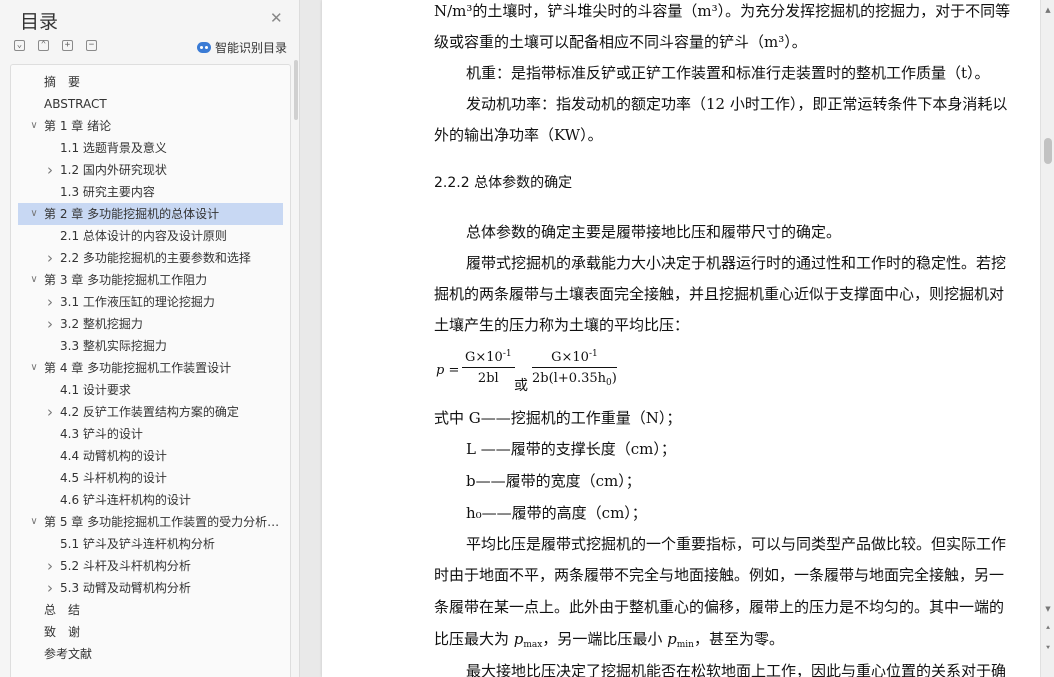  What do you see at coordinates (558, 418) in the screenshot?
I see `paragraph-line: 式中 G——挖掘机的工作重量（N）；` at bounding box center [558, 418].